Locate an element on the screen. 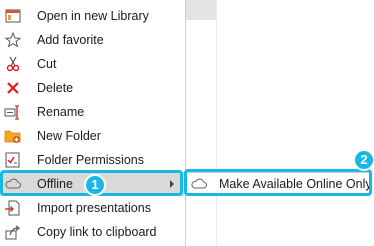  folder-permissions-icon is located at coordinates (13, 160).